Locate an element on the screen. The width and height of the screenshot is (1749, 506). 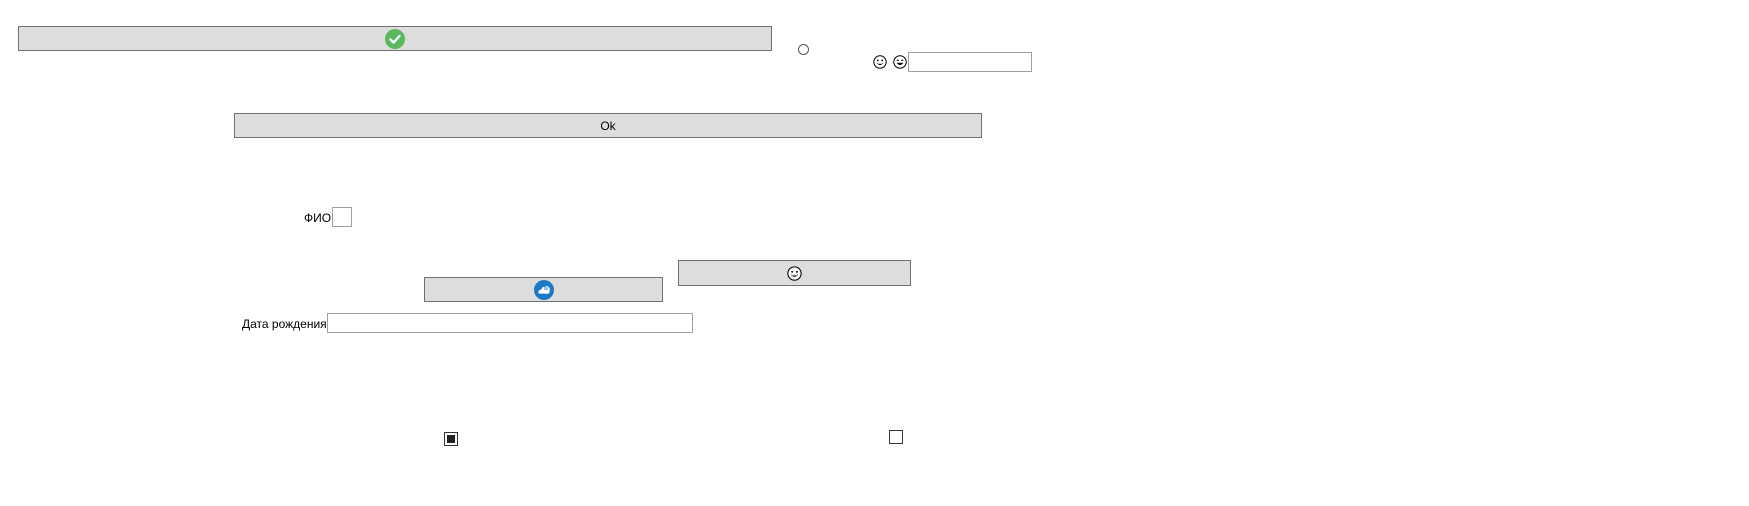
grinning-face-icon is located at coordinates (880, 62).